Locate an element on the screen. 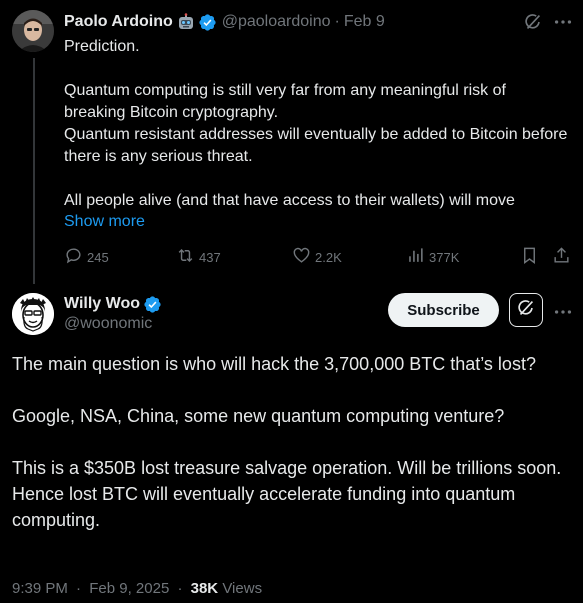 This screenshot has height=603, width=583. author-handle: @woonomic is located at coordinates (108, 324).